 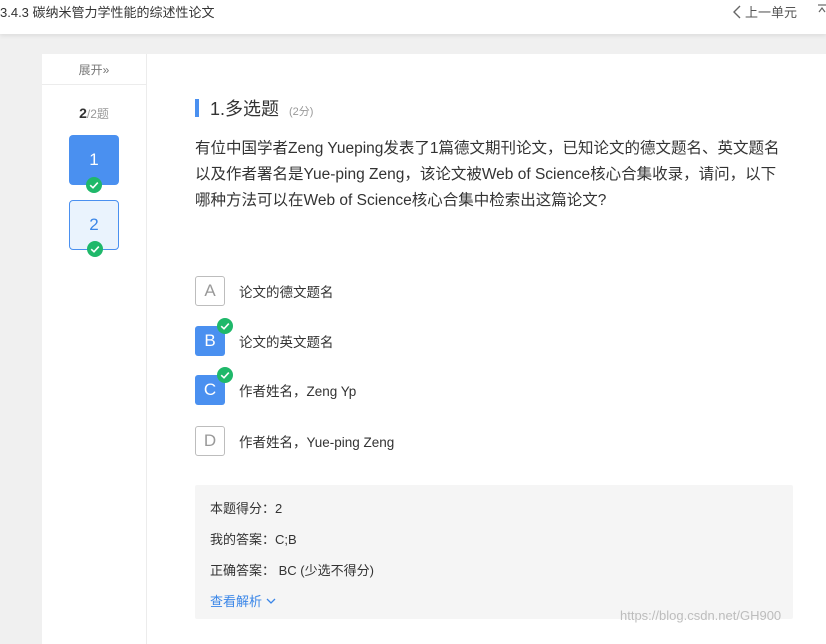 What do you see at coordinates (97, 114) in the screenshot?
I see `progress-total: /2题` at bounding box center [97, 114].